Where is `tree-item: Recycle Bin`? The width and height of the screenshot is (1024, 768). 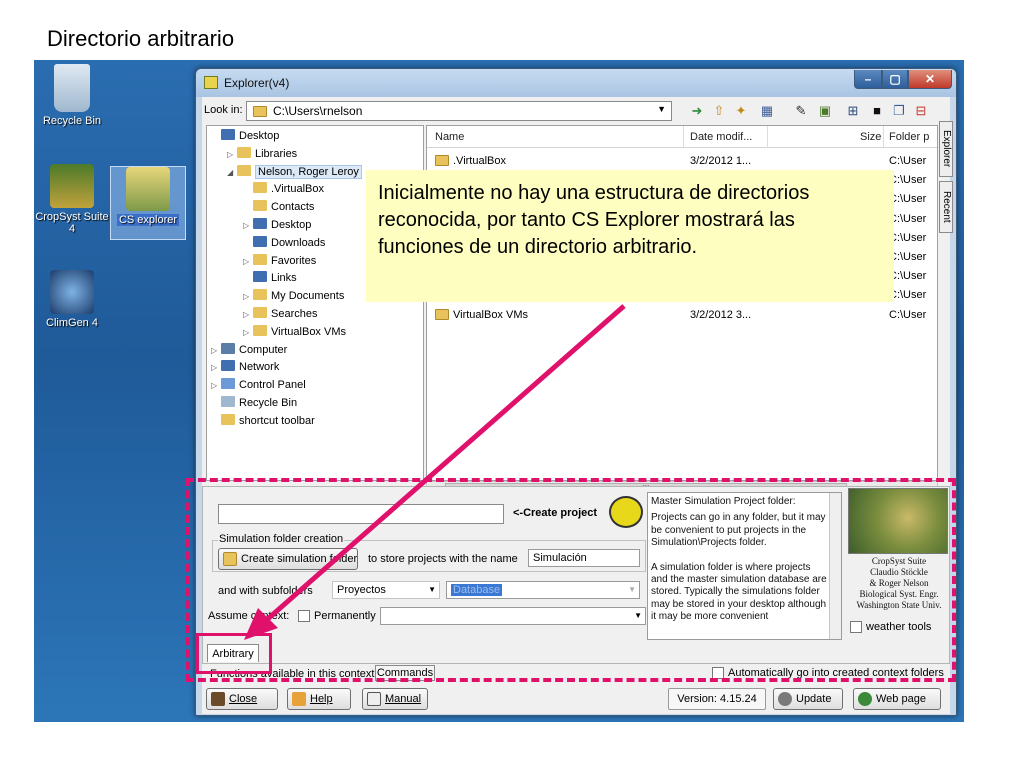
tree-item: Recycle Bin is located at coordinates (254, 403).